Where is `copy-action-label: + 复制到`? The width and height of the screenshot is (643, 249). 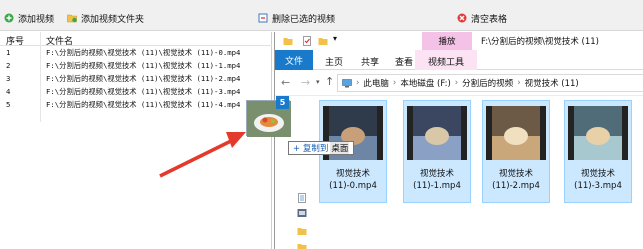 copy-action-label: + 复制到 is located at coordinates (311, 149).